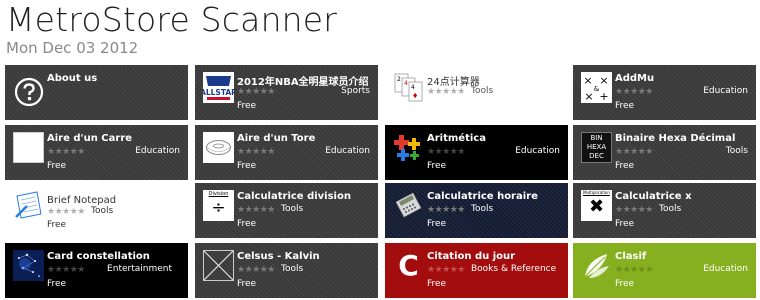  What do you see at coordinates (482, 196) in the screenshot?
I see `app-name: Calculatrice horaire` at bounding box center [482, 196].